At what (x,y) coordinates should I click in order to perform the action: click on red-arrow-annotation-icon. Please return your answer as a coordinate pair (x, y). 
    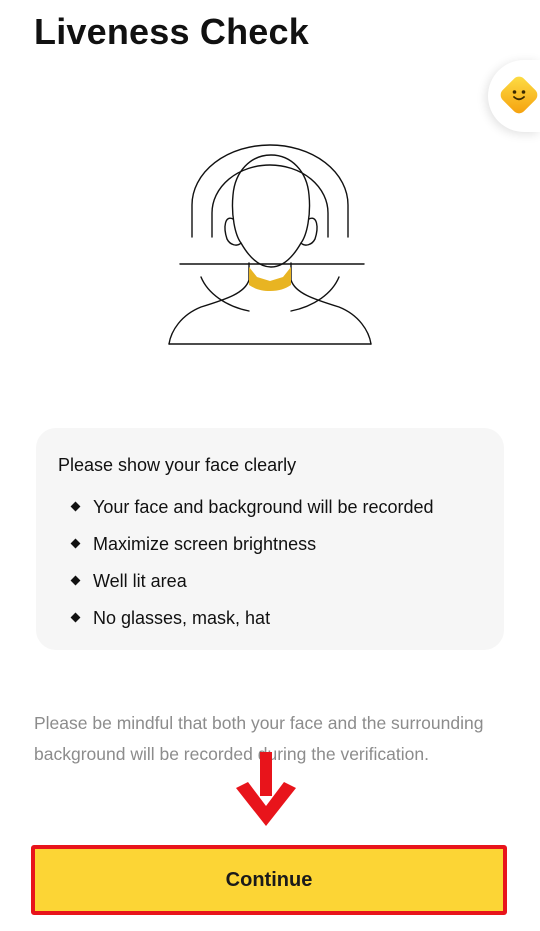
    Looking at the image, I should click on (266, 789).